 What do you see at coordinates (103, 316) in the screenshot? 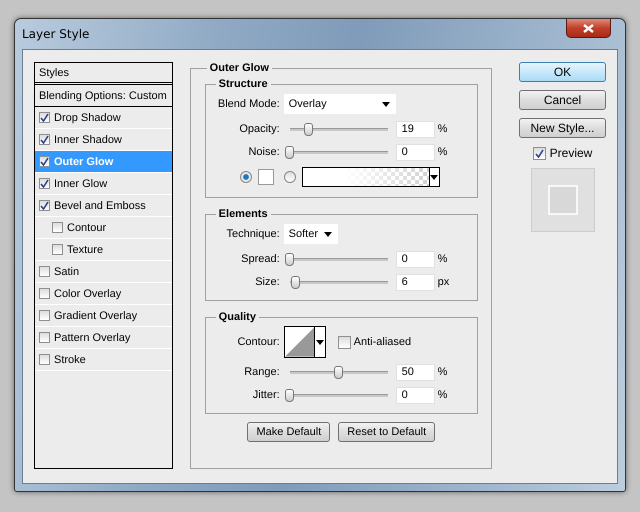
I see `style-item: Gradient Overlay` at bounding box center [103, 316].